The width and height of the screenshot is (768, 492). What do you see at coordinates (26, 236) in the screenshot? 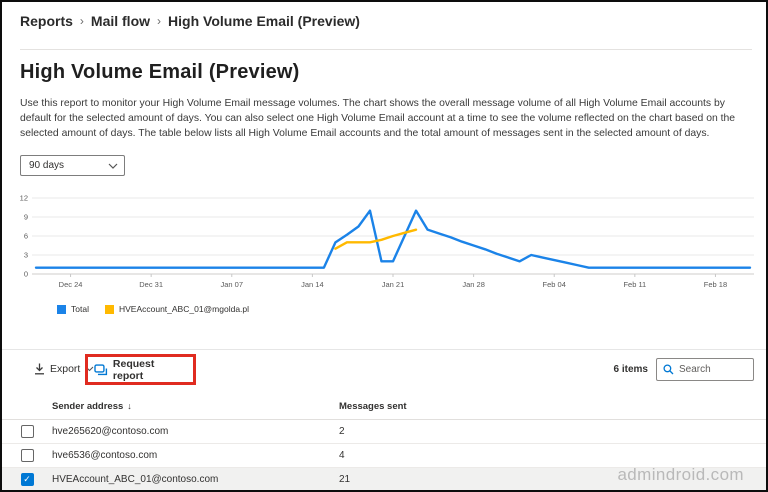
I see `svg-text: 6` at bounding box center [26, 236].